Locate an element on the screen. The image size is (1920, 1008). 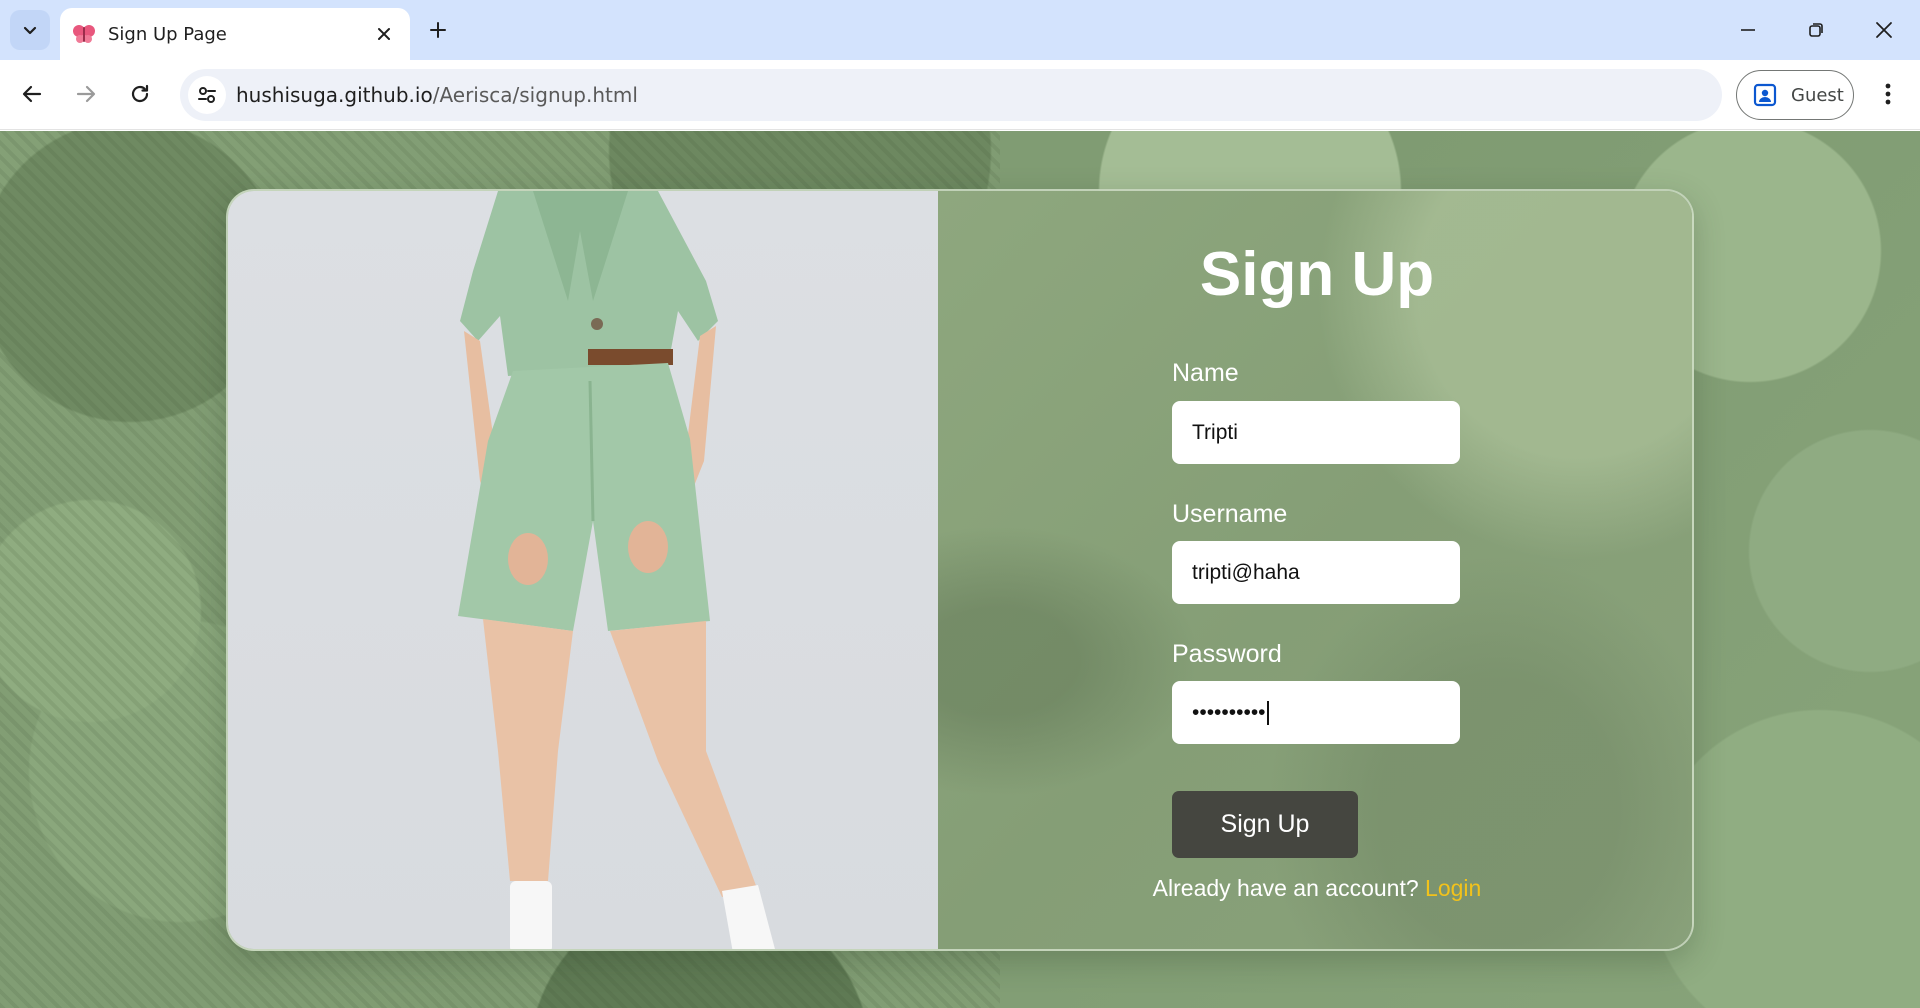
profile-button: Guest is located at coordinates (1795, 95).